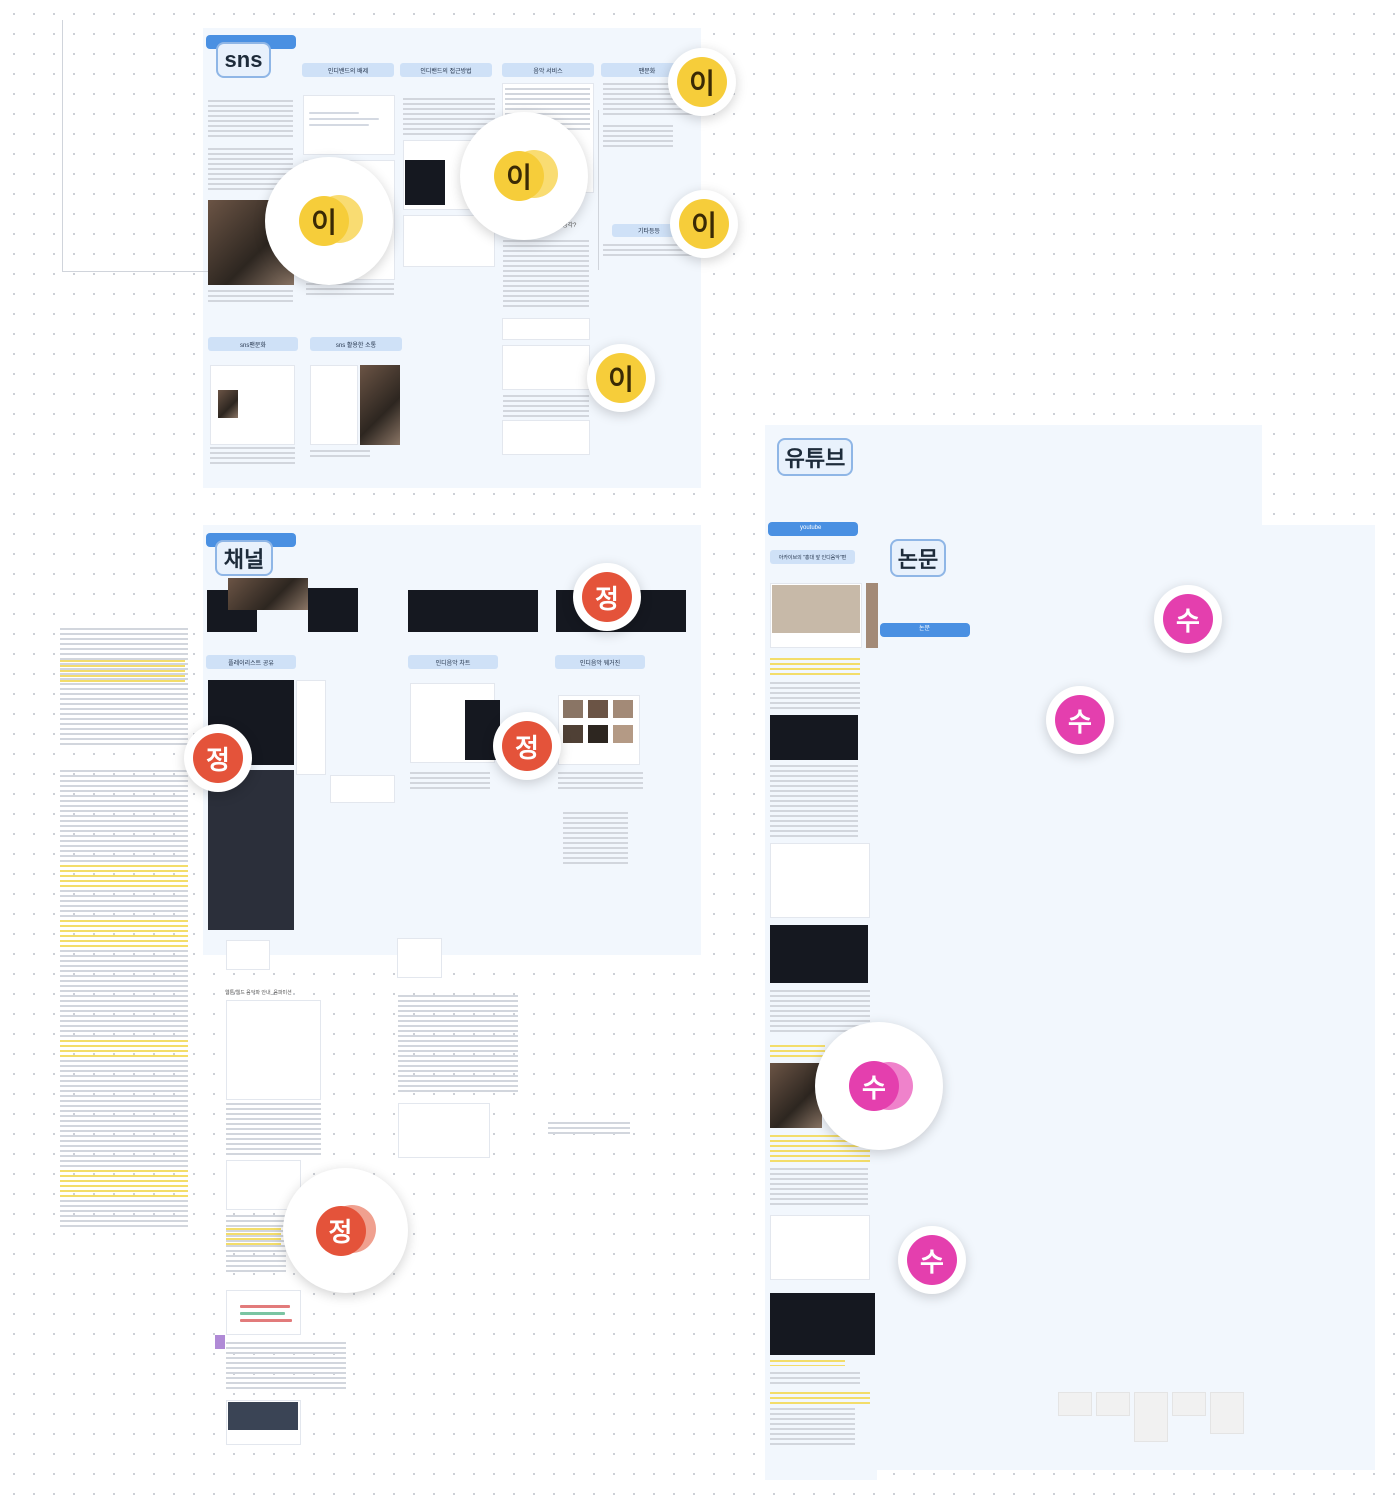 The width and height of the screenshot is (1400, 1500). Describe the element at coordinates (872, 615) in the screenshot. I see `youtube-overflow-strip` at that location.